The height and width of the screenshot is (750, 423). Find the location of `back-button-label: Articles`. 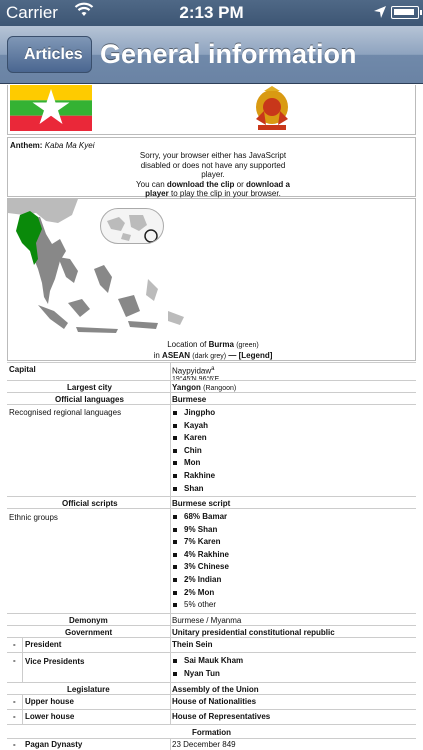

back-button-label: Articles is located at coordinates (53, 54).